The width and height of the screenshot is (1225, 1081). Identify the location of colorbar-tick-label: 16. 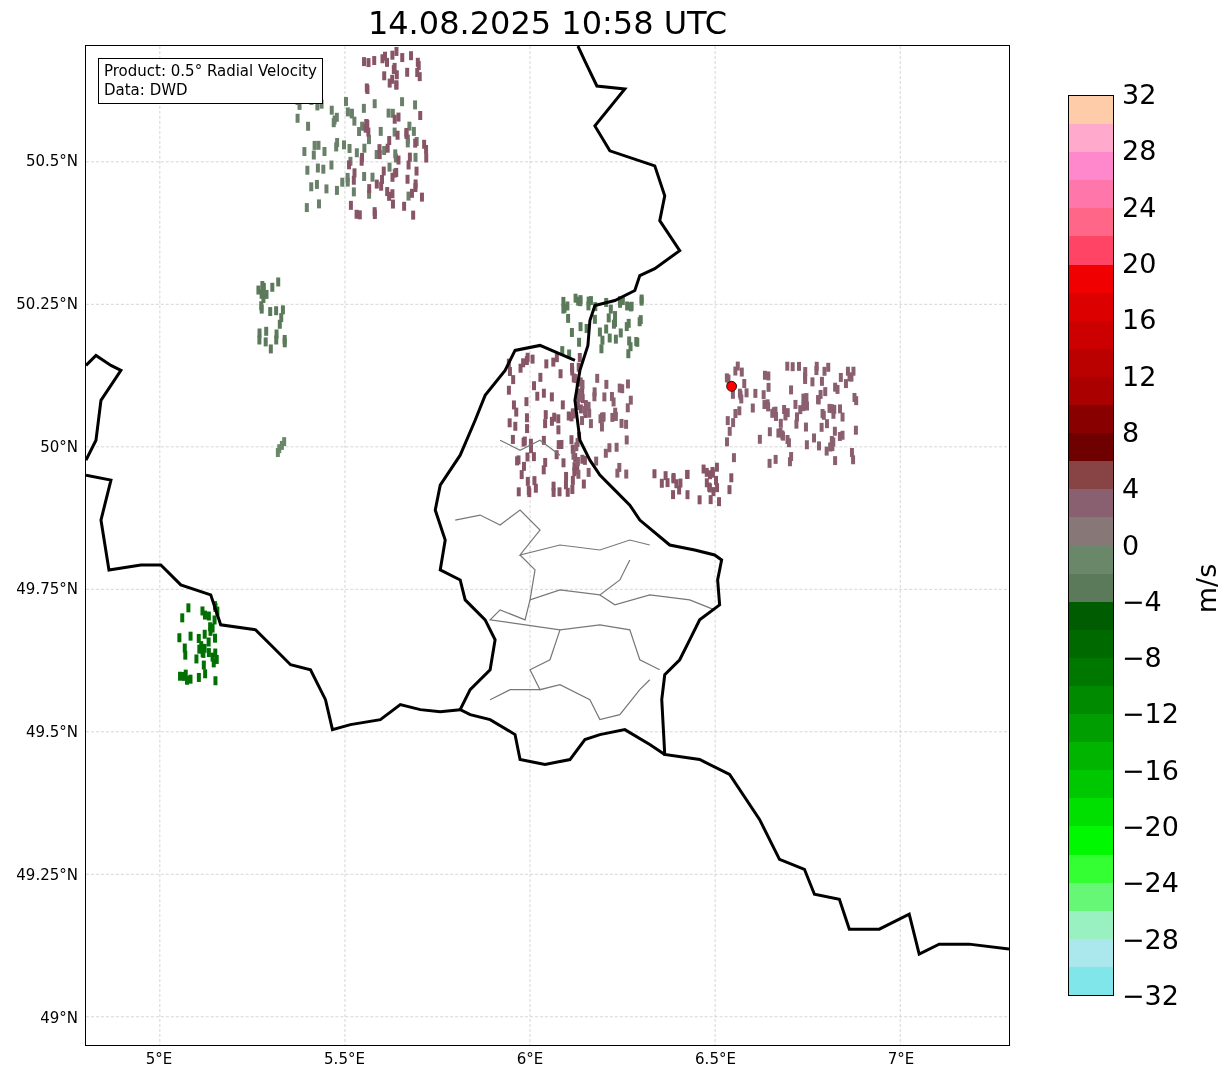
(1139, 320).